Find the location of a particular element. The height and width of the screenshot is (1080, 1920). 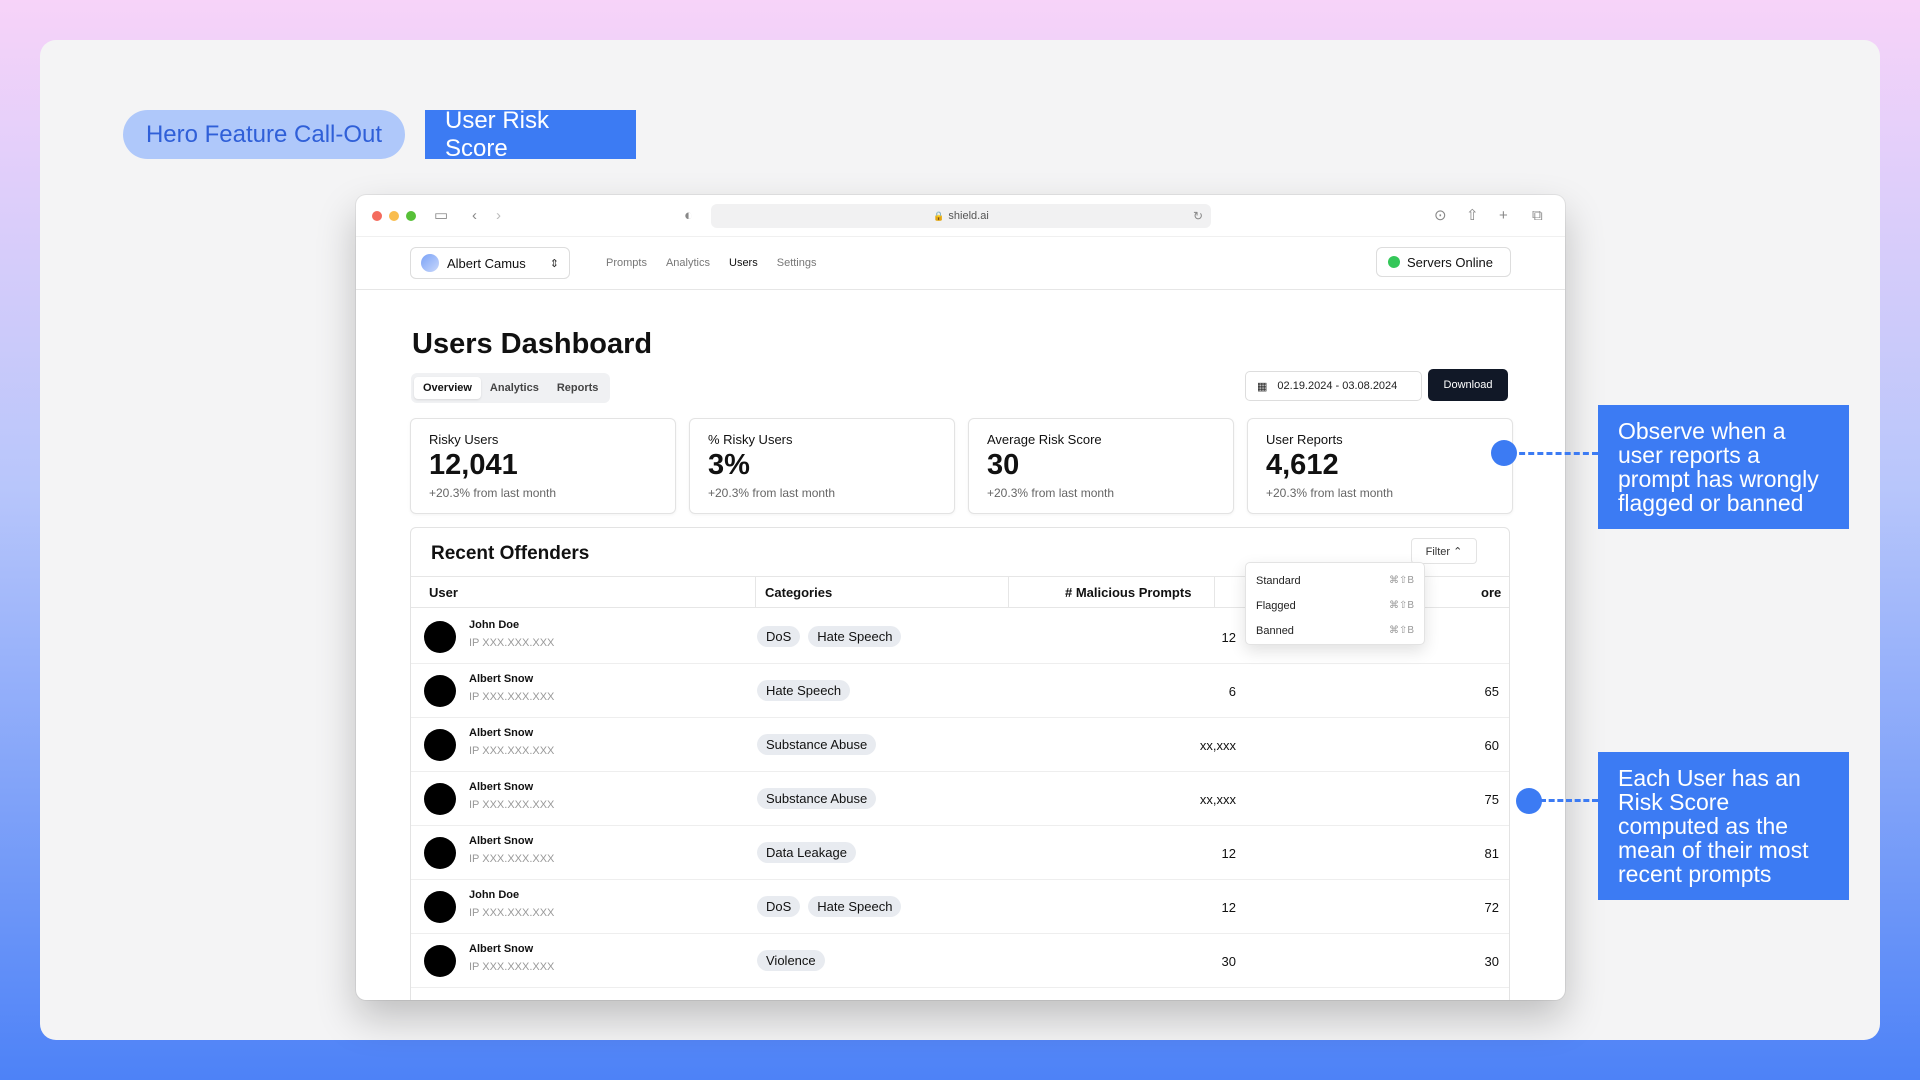

window-controls is located at coordinates (394, 216).